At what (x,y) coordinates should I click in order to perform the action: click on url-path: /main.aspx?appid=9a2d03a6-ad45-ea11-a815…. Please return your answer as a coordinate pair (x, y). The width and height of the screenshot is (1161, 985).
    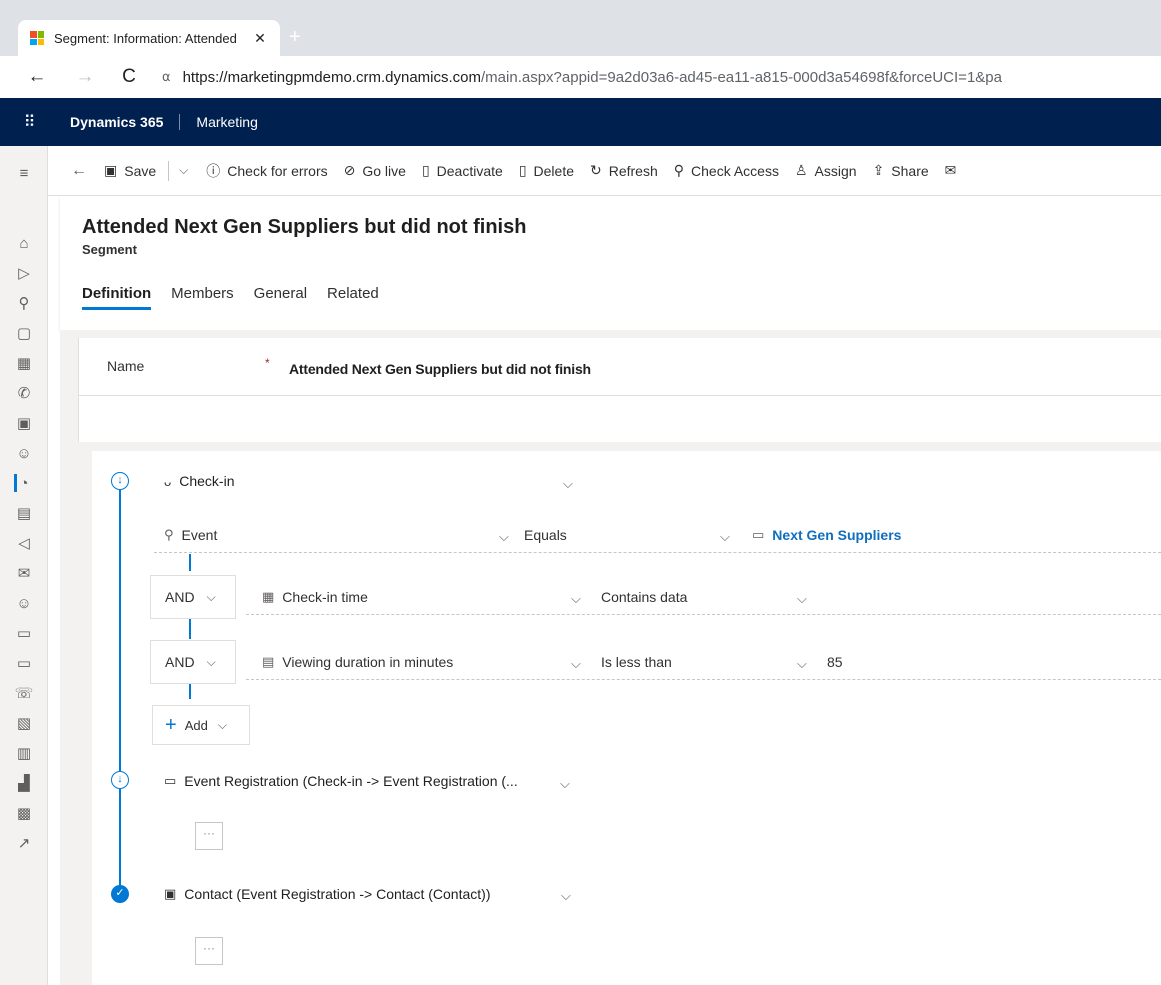
    Looking at the image, I should click on (741, 77).